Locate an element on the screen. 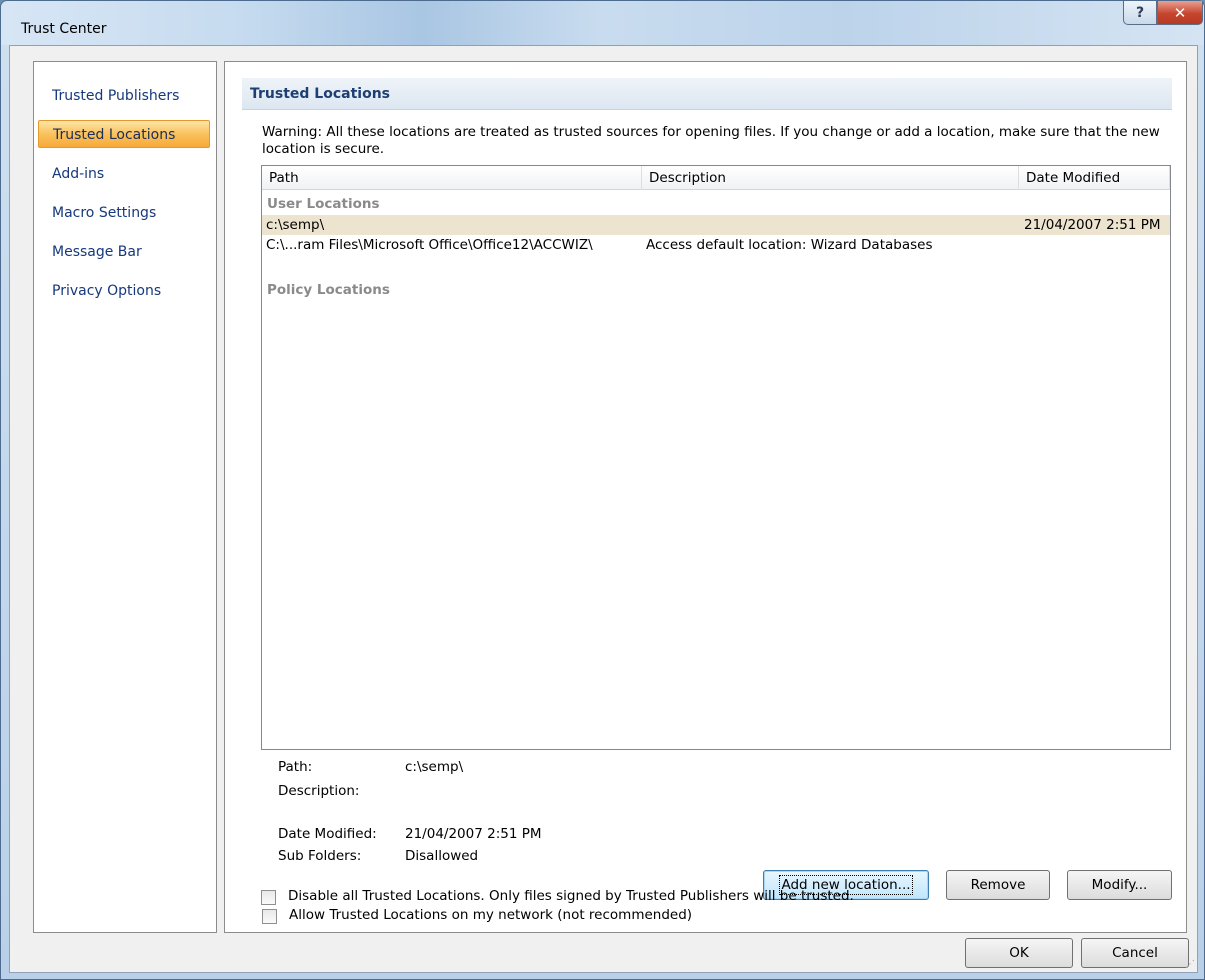 This screenshot has height=980, width=1205. sidebar-item-trusted-publishers: Trusted Publishers is located at coordinates (124, 96).